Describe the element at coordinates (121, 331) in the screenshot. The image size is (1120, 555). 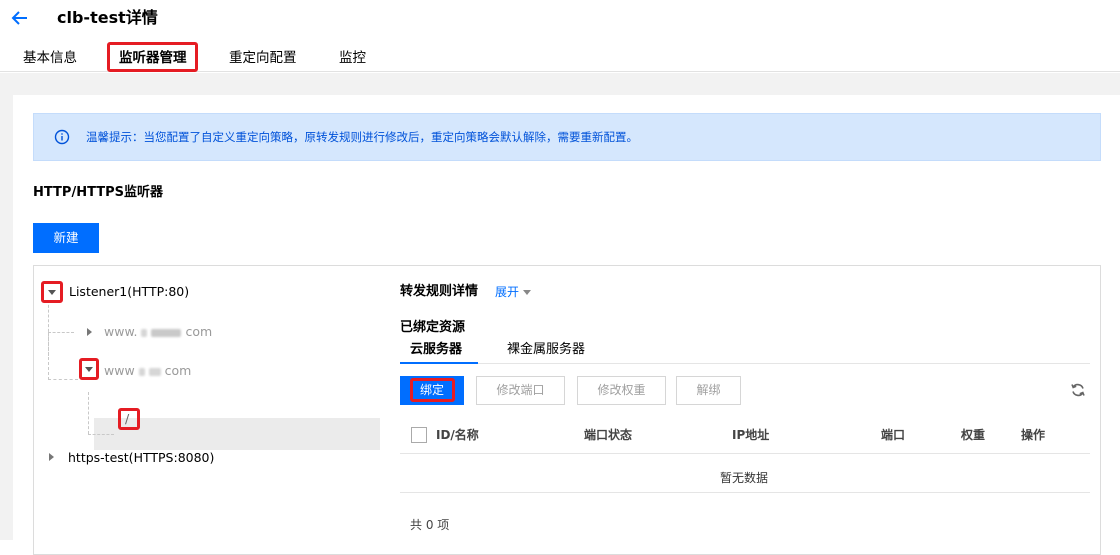
I see `domain1-prefix: www.` at that location.